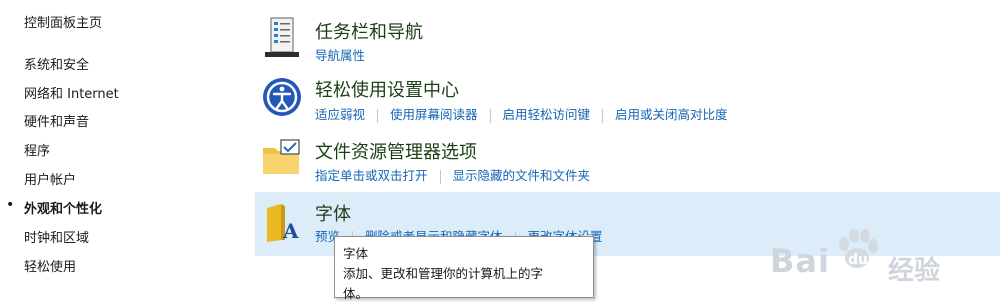 This screenshot has width=1000, height=302. Describe the element at coordinates (452, 174) in the screenshot. I see `category-links-folder-options: 指定单击或双击打开 显示隐藏的文件和文件夹` at that location.